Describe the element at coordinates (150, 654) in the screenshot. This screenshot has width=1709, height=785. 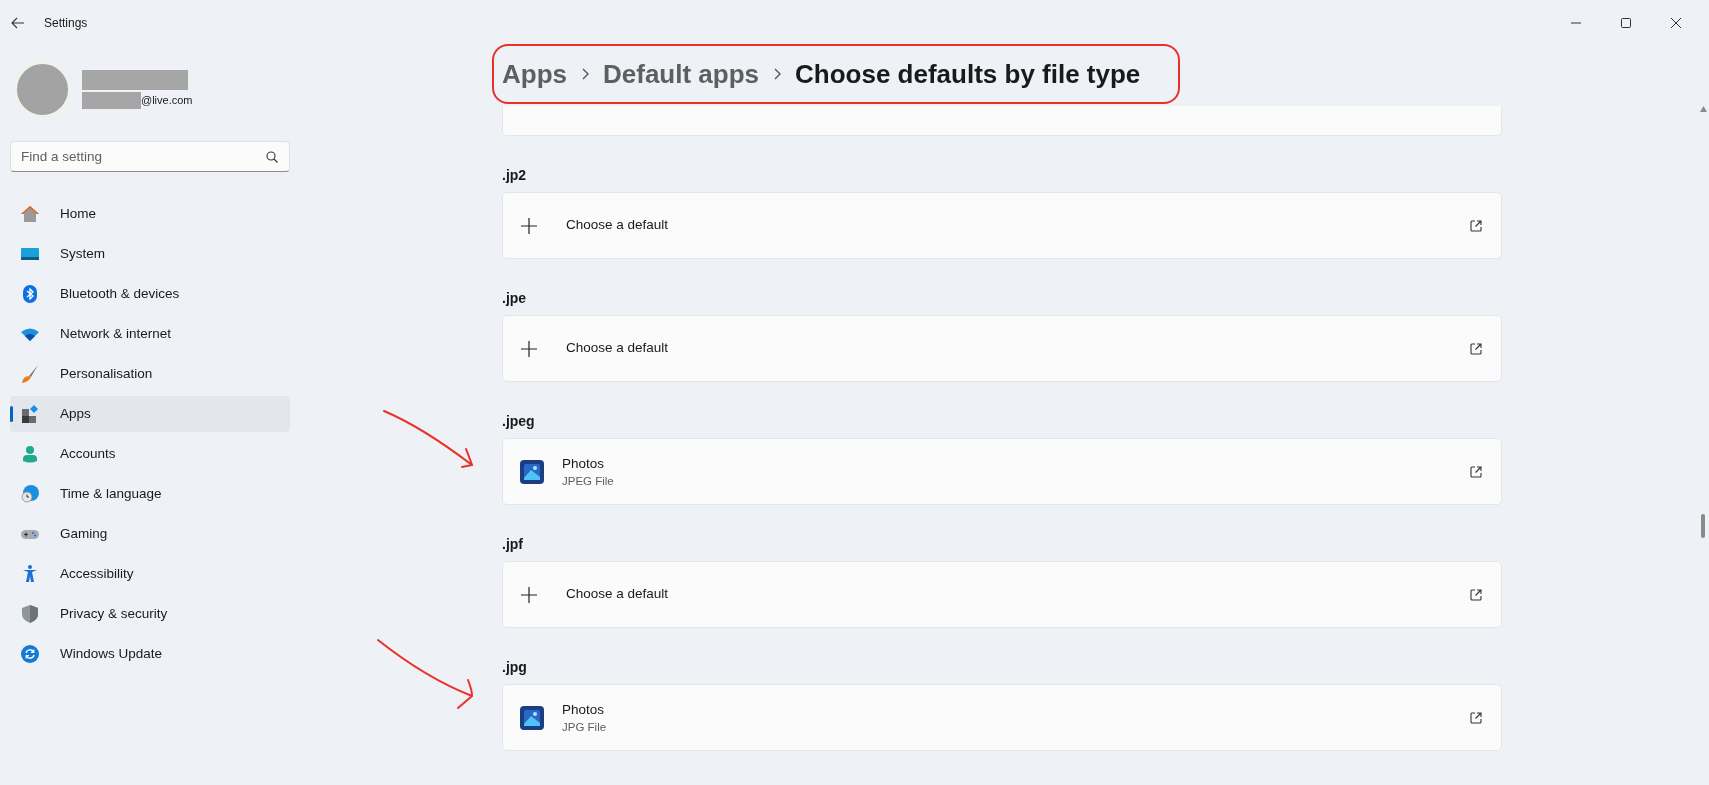
I see `nav-item: Windows Update` at that location.